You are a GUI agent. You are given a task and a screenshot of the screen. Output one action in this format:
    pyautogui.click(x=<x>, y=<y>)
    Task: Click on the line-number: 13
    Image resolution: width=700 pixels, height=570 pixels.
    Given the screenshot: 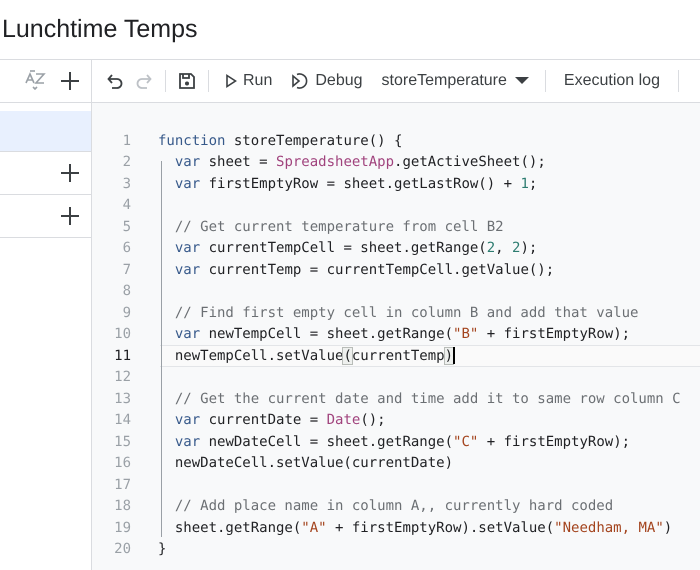 What is the action you would take?
    pyautogui.click(x=122, y=398)
    